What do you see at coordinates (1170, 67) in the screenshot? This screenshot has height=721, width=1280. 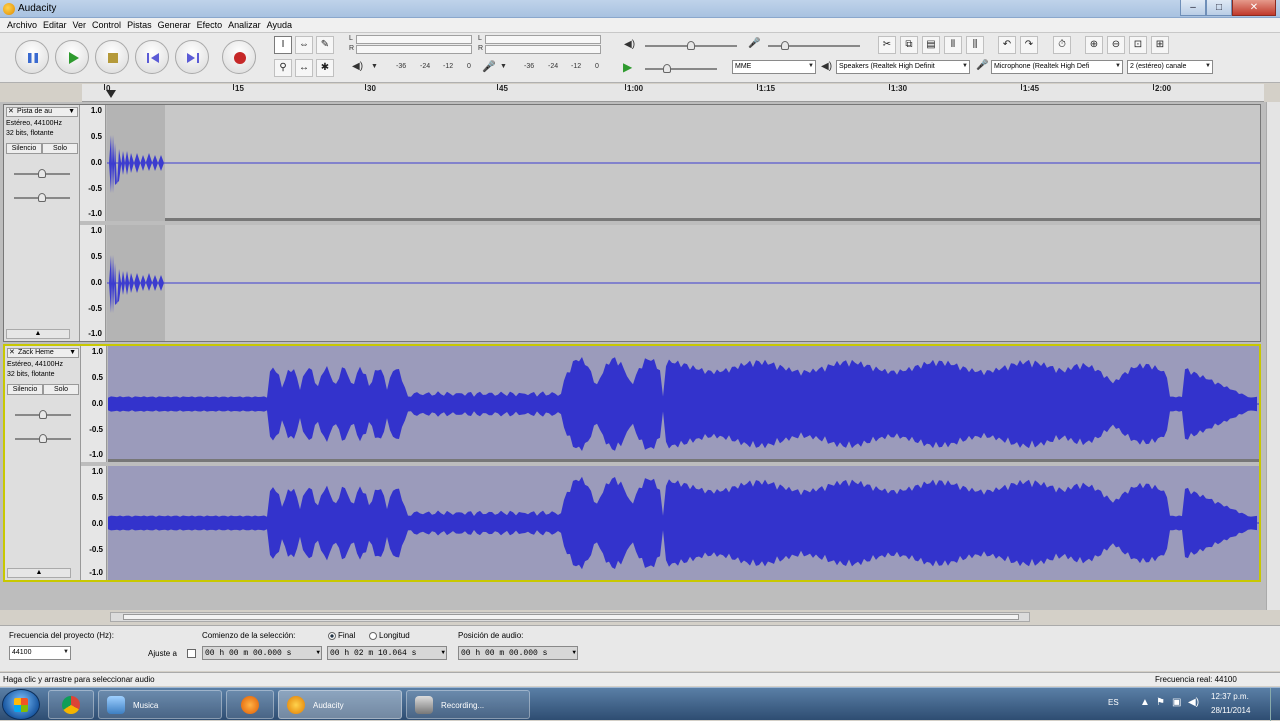 I see `input-channels-select: 2 (estéreo) canale` at bounding box center [1170, 67].